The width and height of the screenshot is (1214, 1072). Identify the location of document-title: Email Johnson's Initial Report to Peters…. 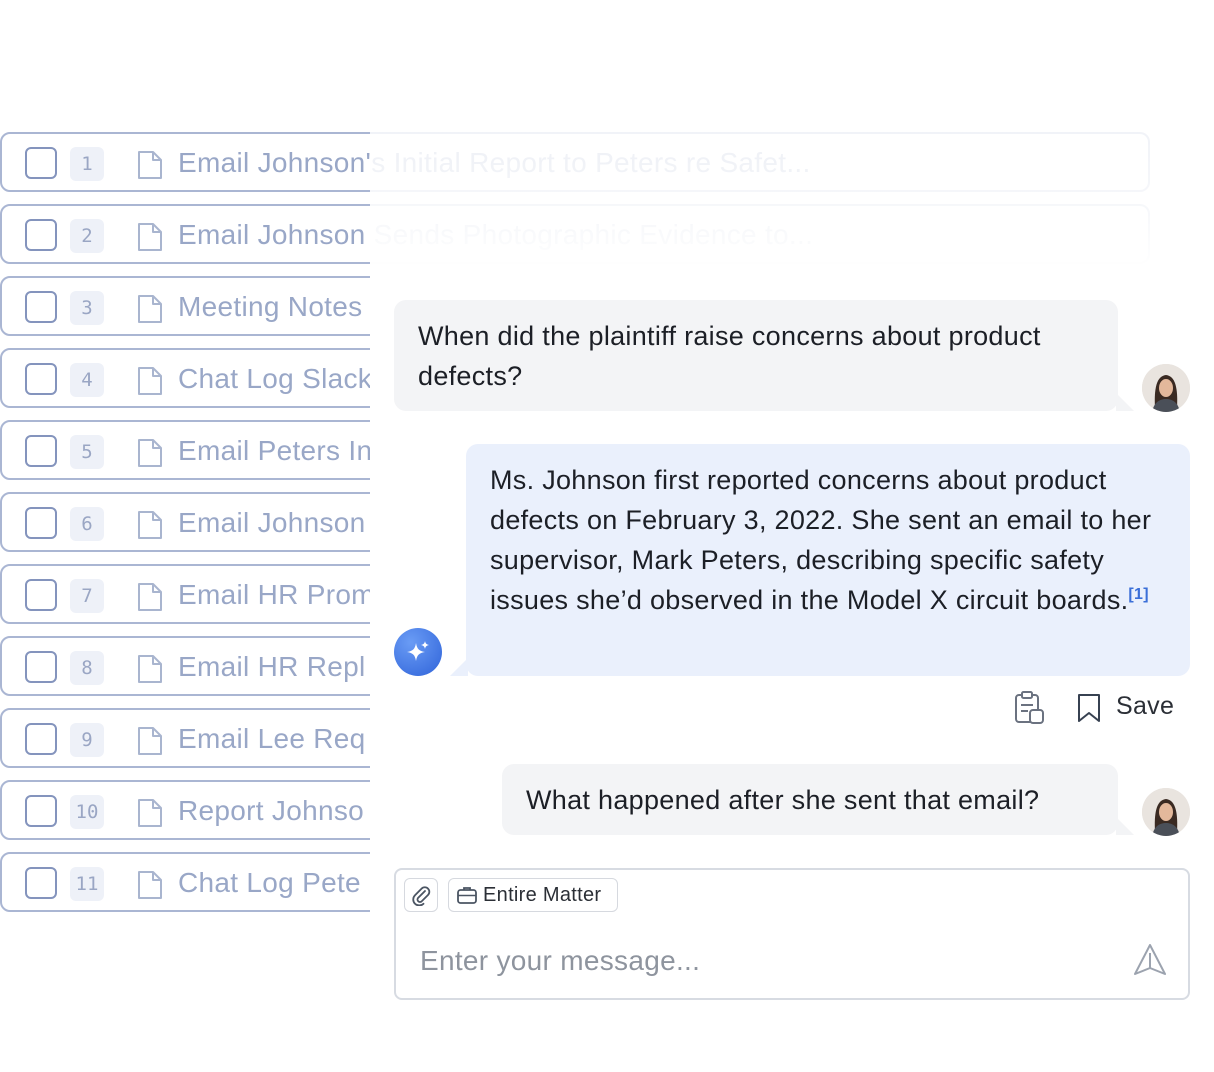
(494, 163).